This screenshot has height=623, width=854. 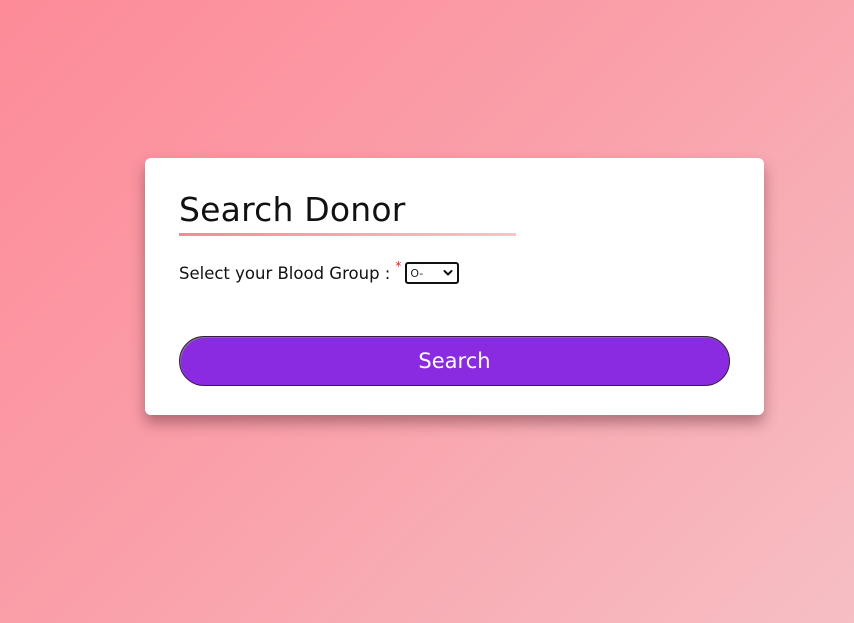 What do you see at coordinates (398, 266) in the screenshot?
I see `required-marker: *` at bounding box center [398, 266].